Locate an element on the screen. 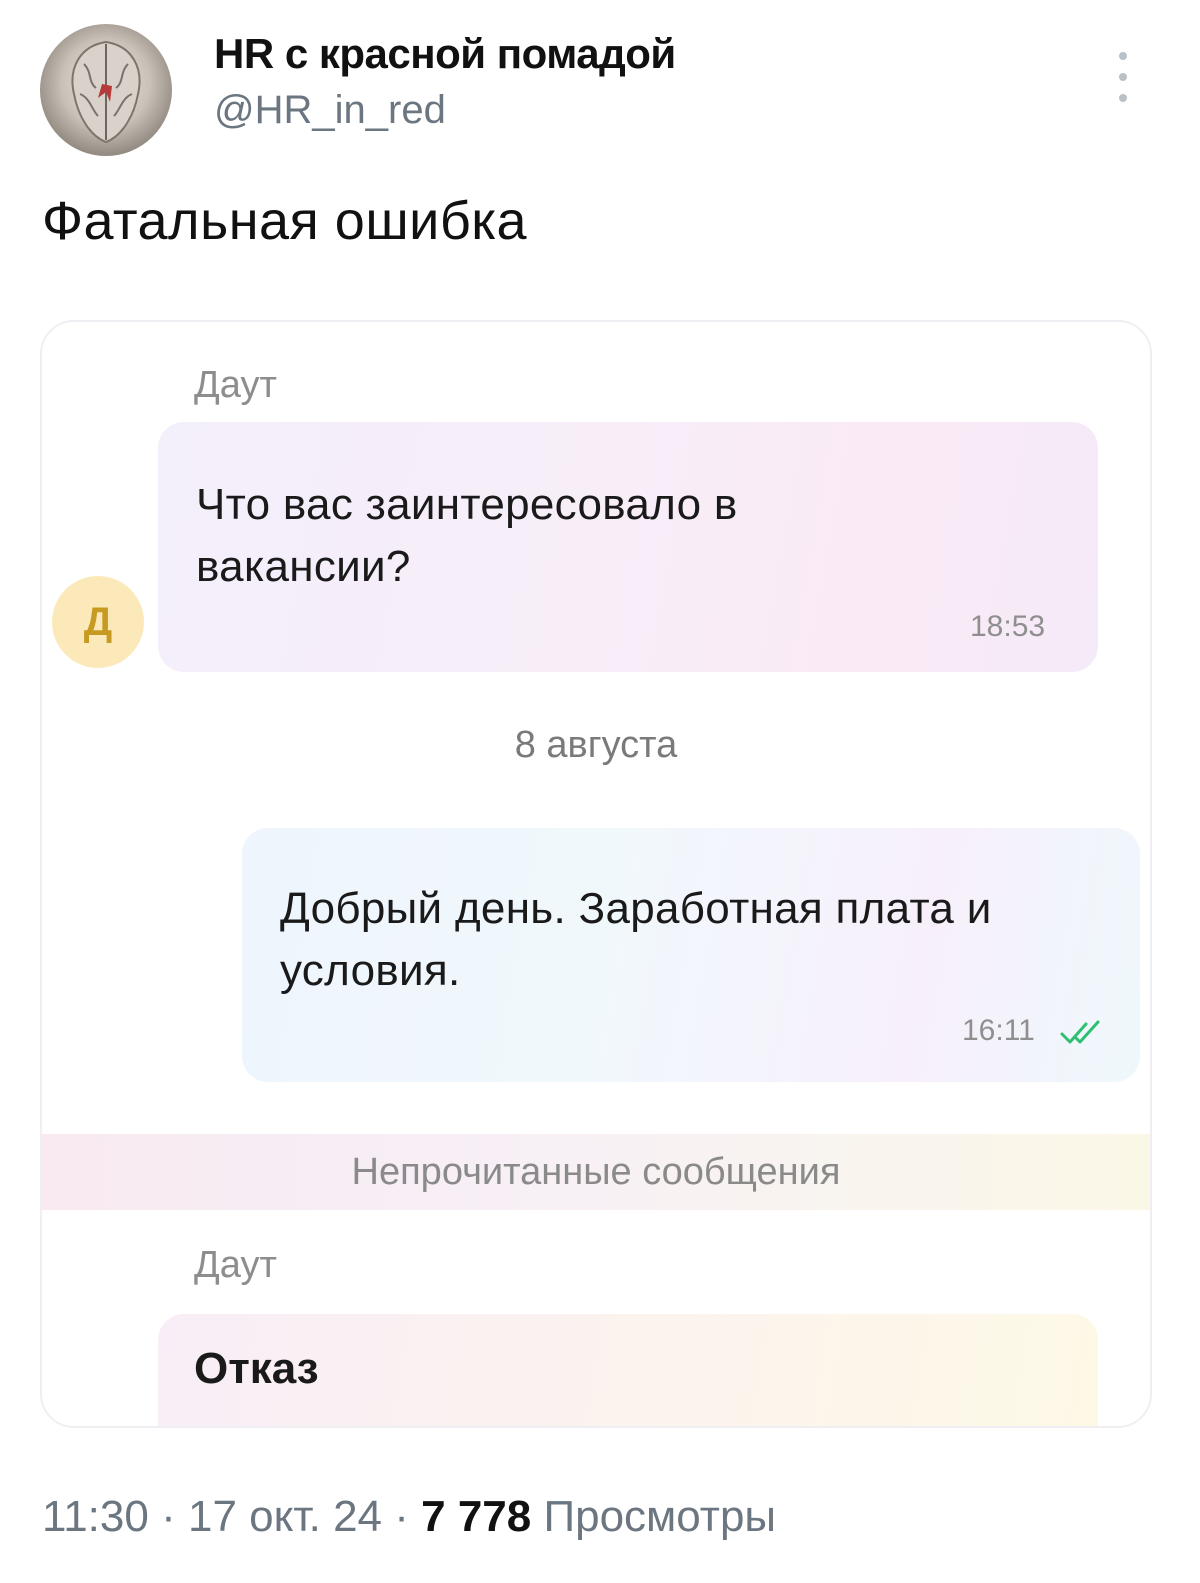 The image size is (1200, 1583). date-divider: 8 августа is located at coordinates (596, 745).